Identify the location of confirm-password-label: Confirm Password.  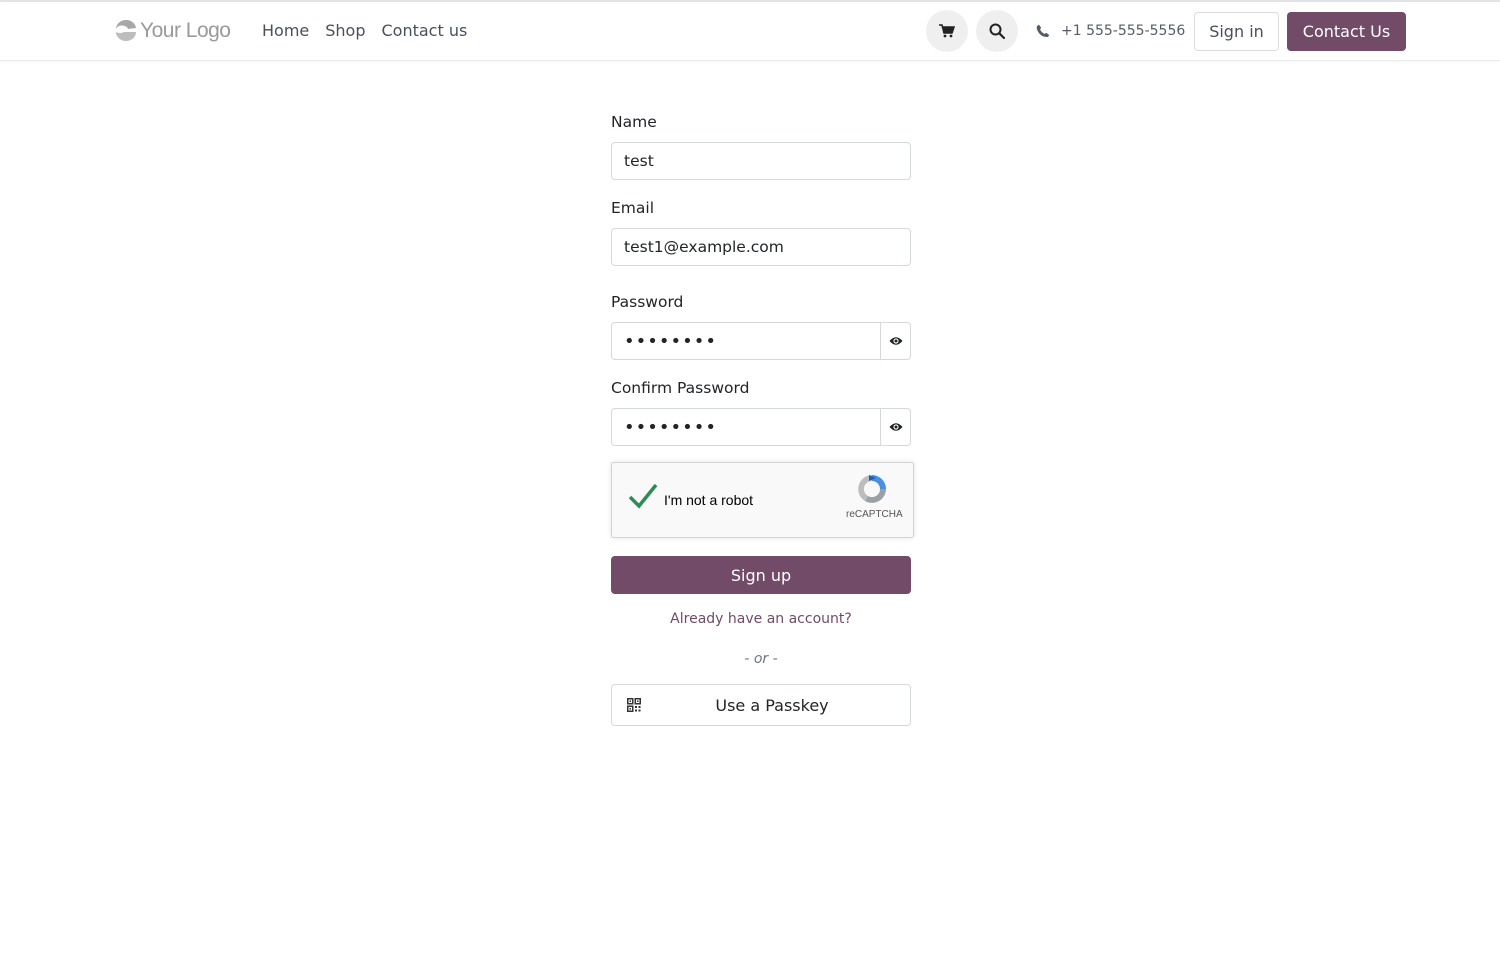
(680, 388).